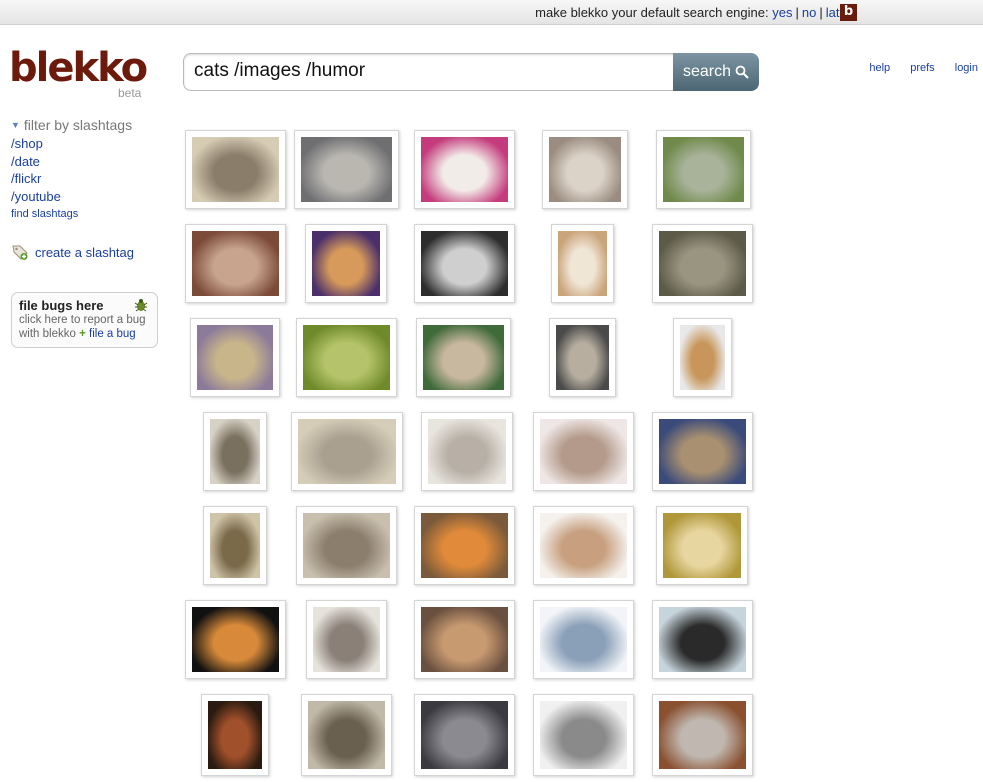 The height and width of the screenshot is (782, 983). I want to click on slashtag-date: /date, so click(91, 162).